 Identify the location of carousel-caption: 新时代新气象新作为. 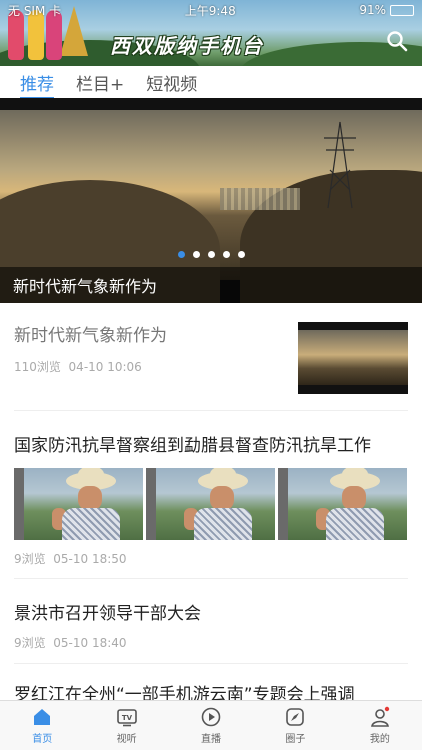
(85, 286).